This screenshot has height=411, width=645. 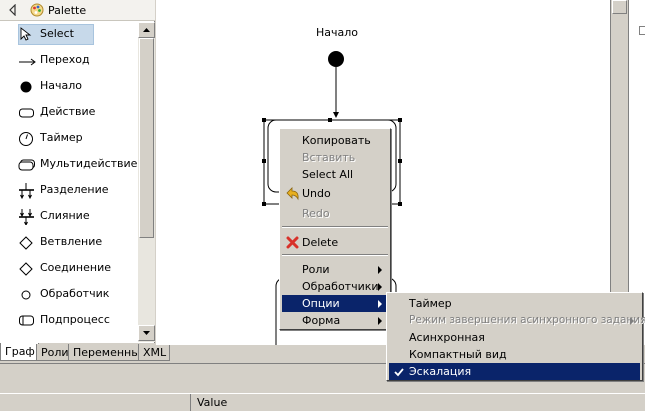 What do you see at coordinates (26, 113) in the screenshot?
I see `action-rect-icon` at bounding box center [26, 113].